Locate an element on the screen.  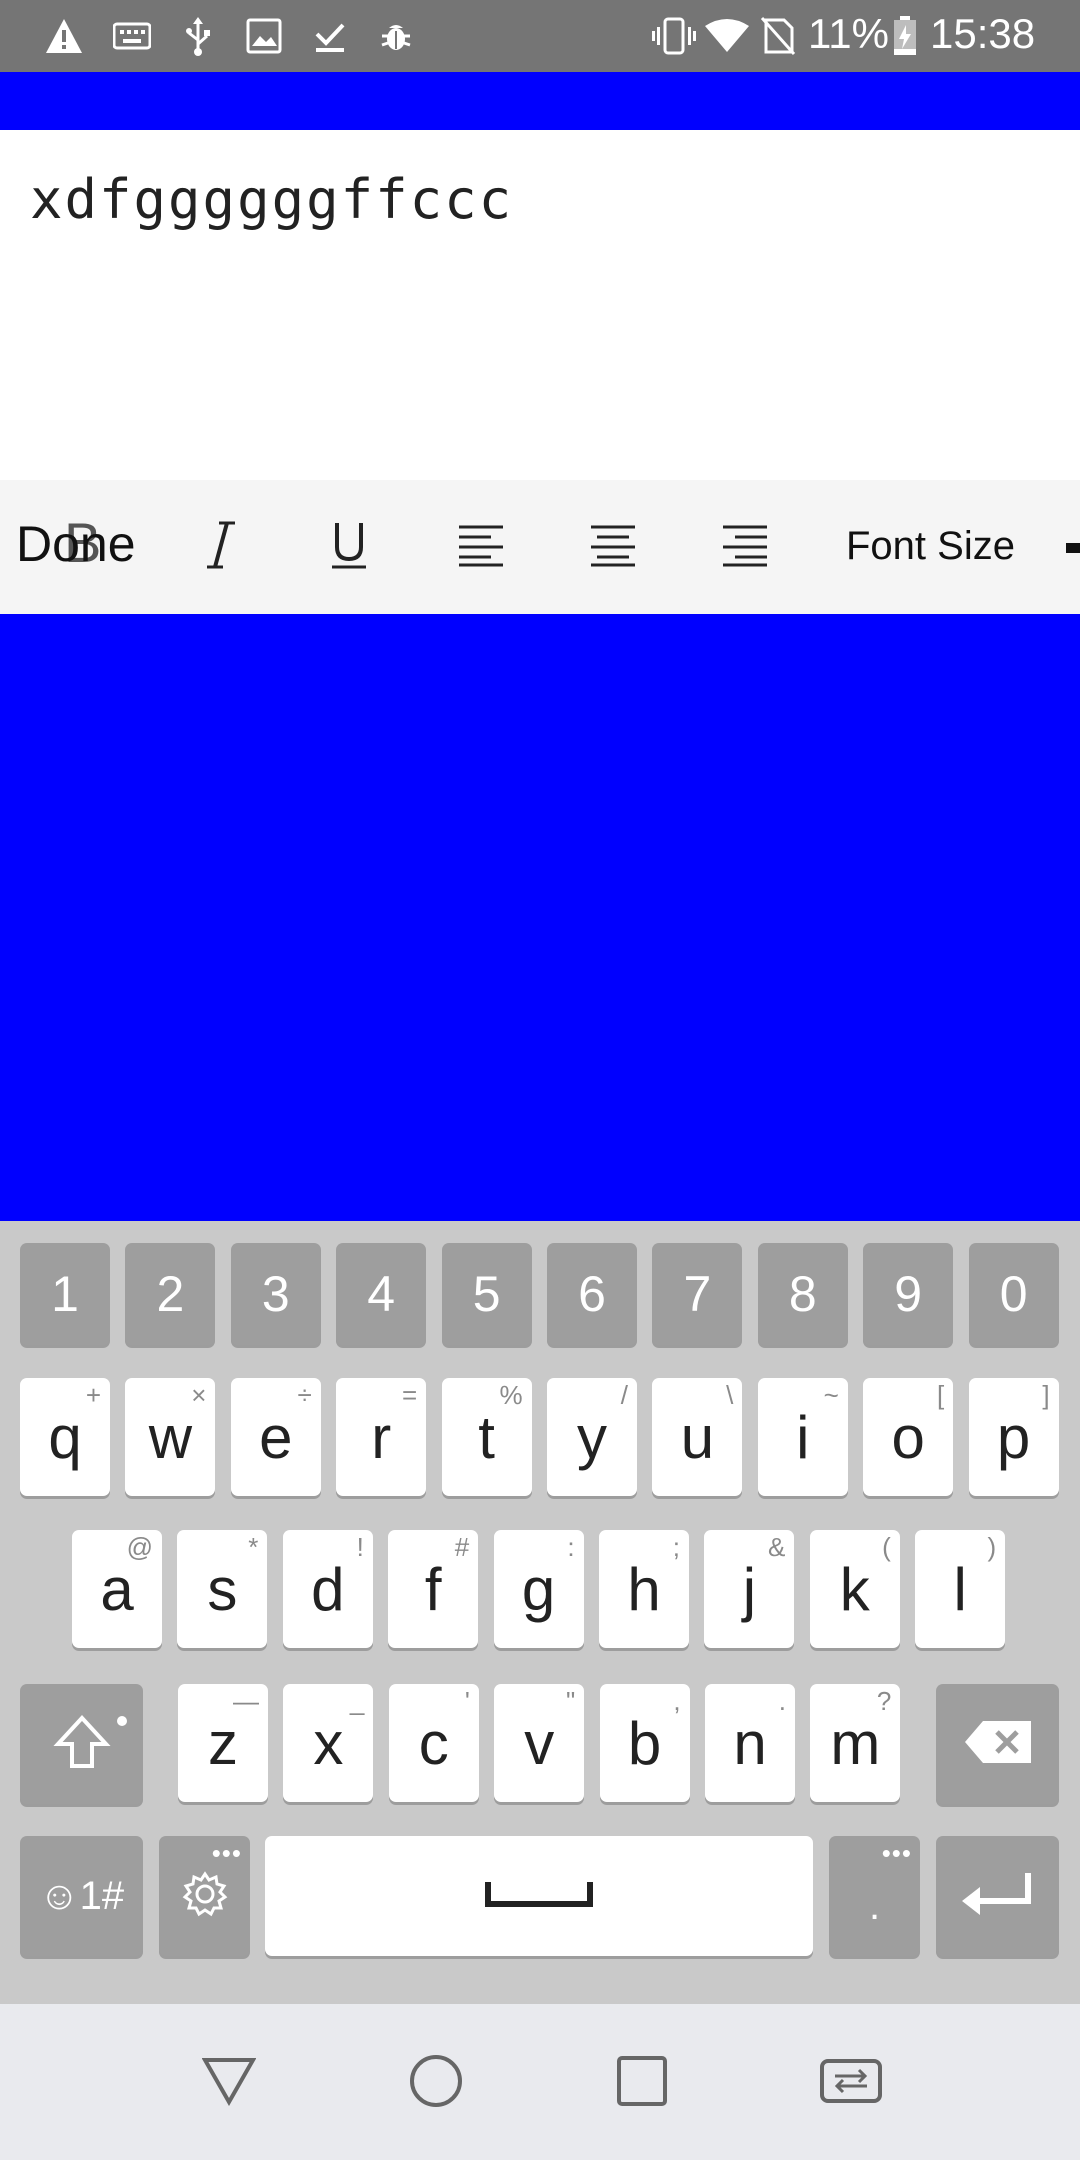
key-c: c ' is located at coordinates (433, 1743).